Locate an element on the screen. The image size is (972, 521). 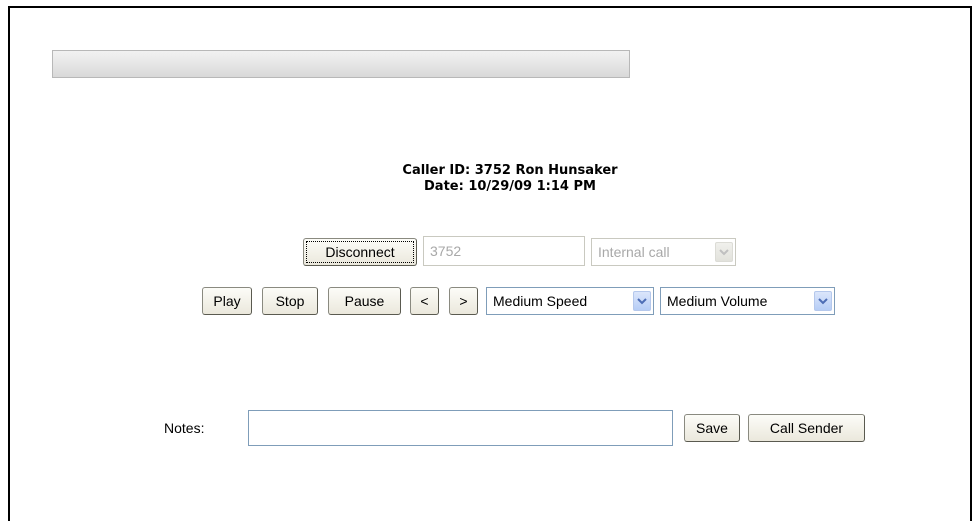
caller-id-text: Caller ID: 3752 Ron Hunsaker is located at coordinates (510, 170).